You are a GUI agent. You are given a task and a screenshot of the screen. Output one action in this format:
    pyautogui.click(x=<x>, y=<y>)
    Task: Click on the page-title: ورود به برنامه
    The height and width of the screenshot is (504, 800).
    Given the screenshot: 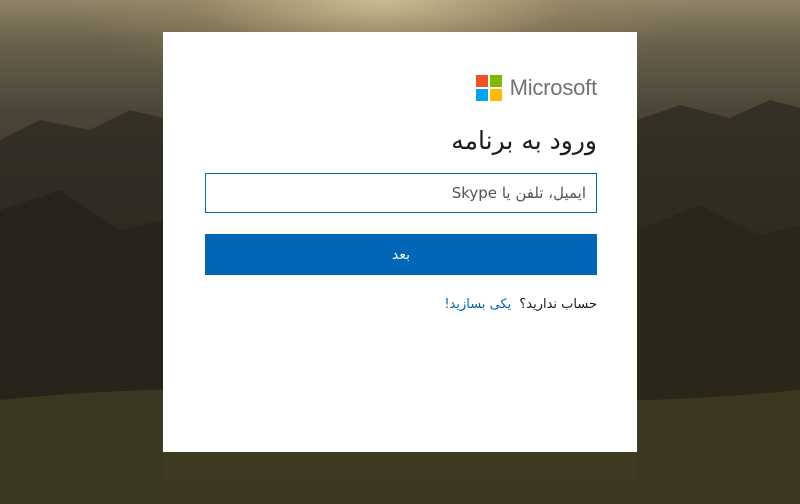 What is the action you would take?
    pyautogui.click(x=524, y=140)
    